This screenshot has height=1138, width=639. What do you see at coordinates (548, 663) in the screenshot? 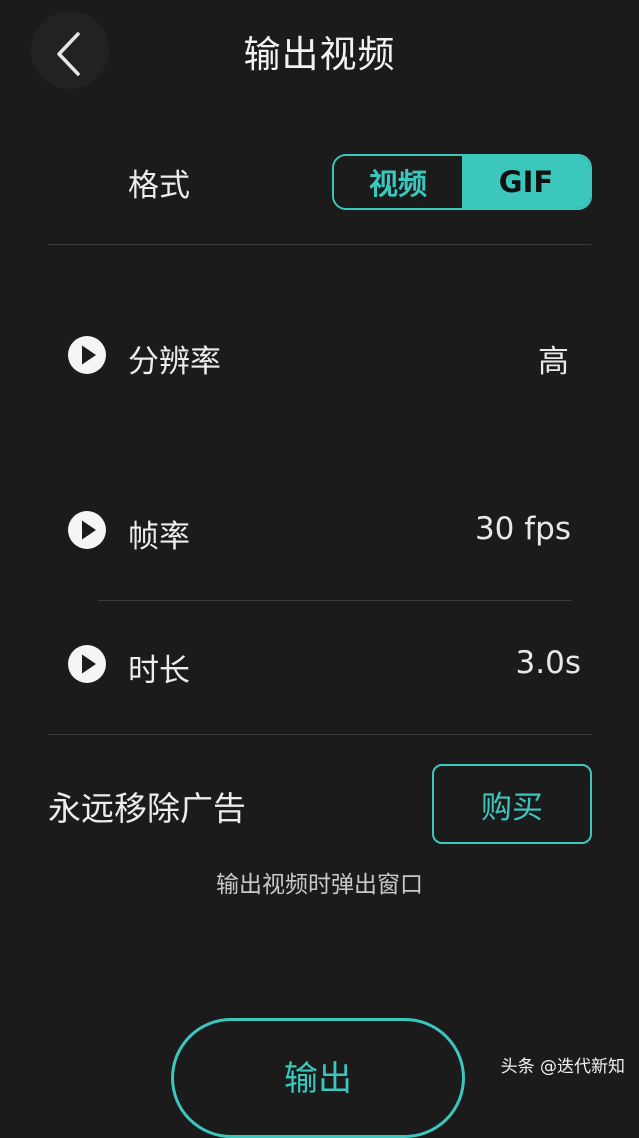
I see `setting-value: 3.0s` at bounding box center [548, 663].